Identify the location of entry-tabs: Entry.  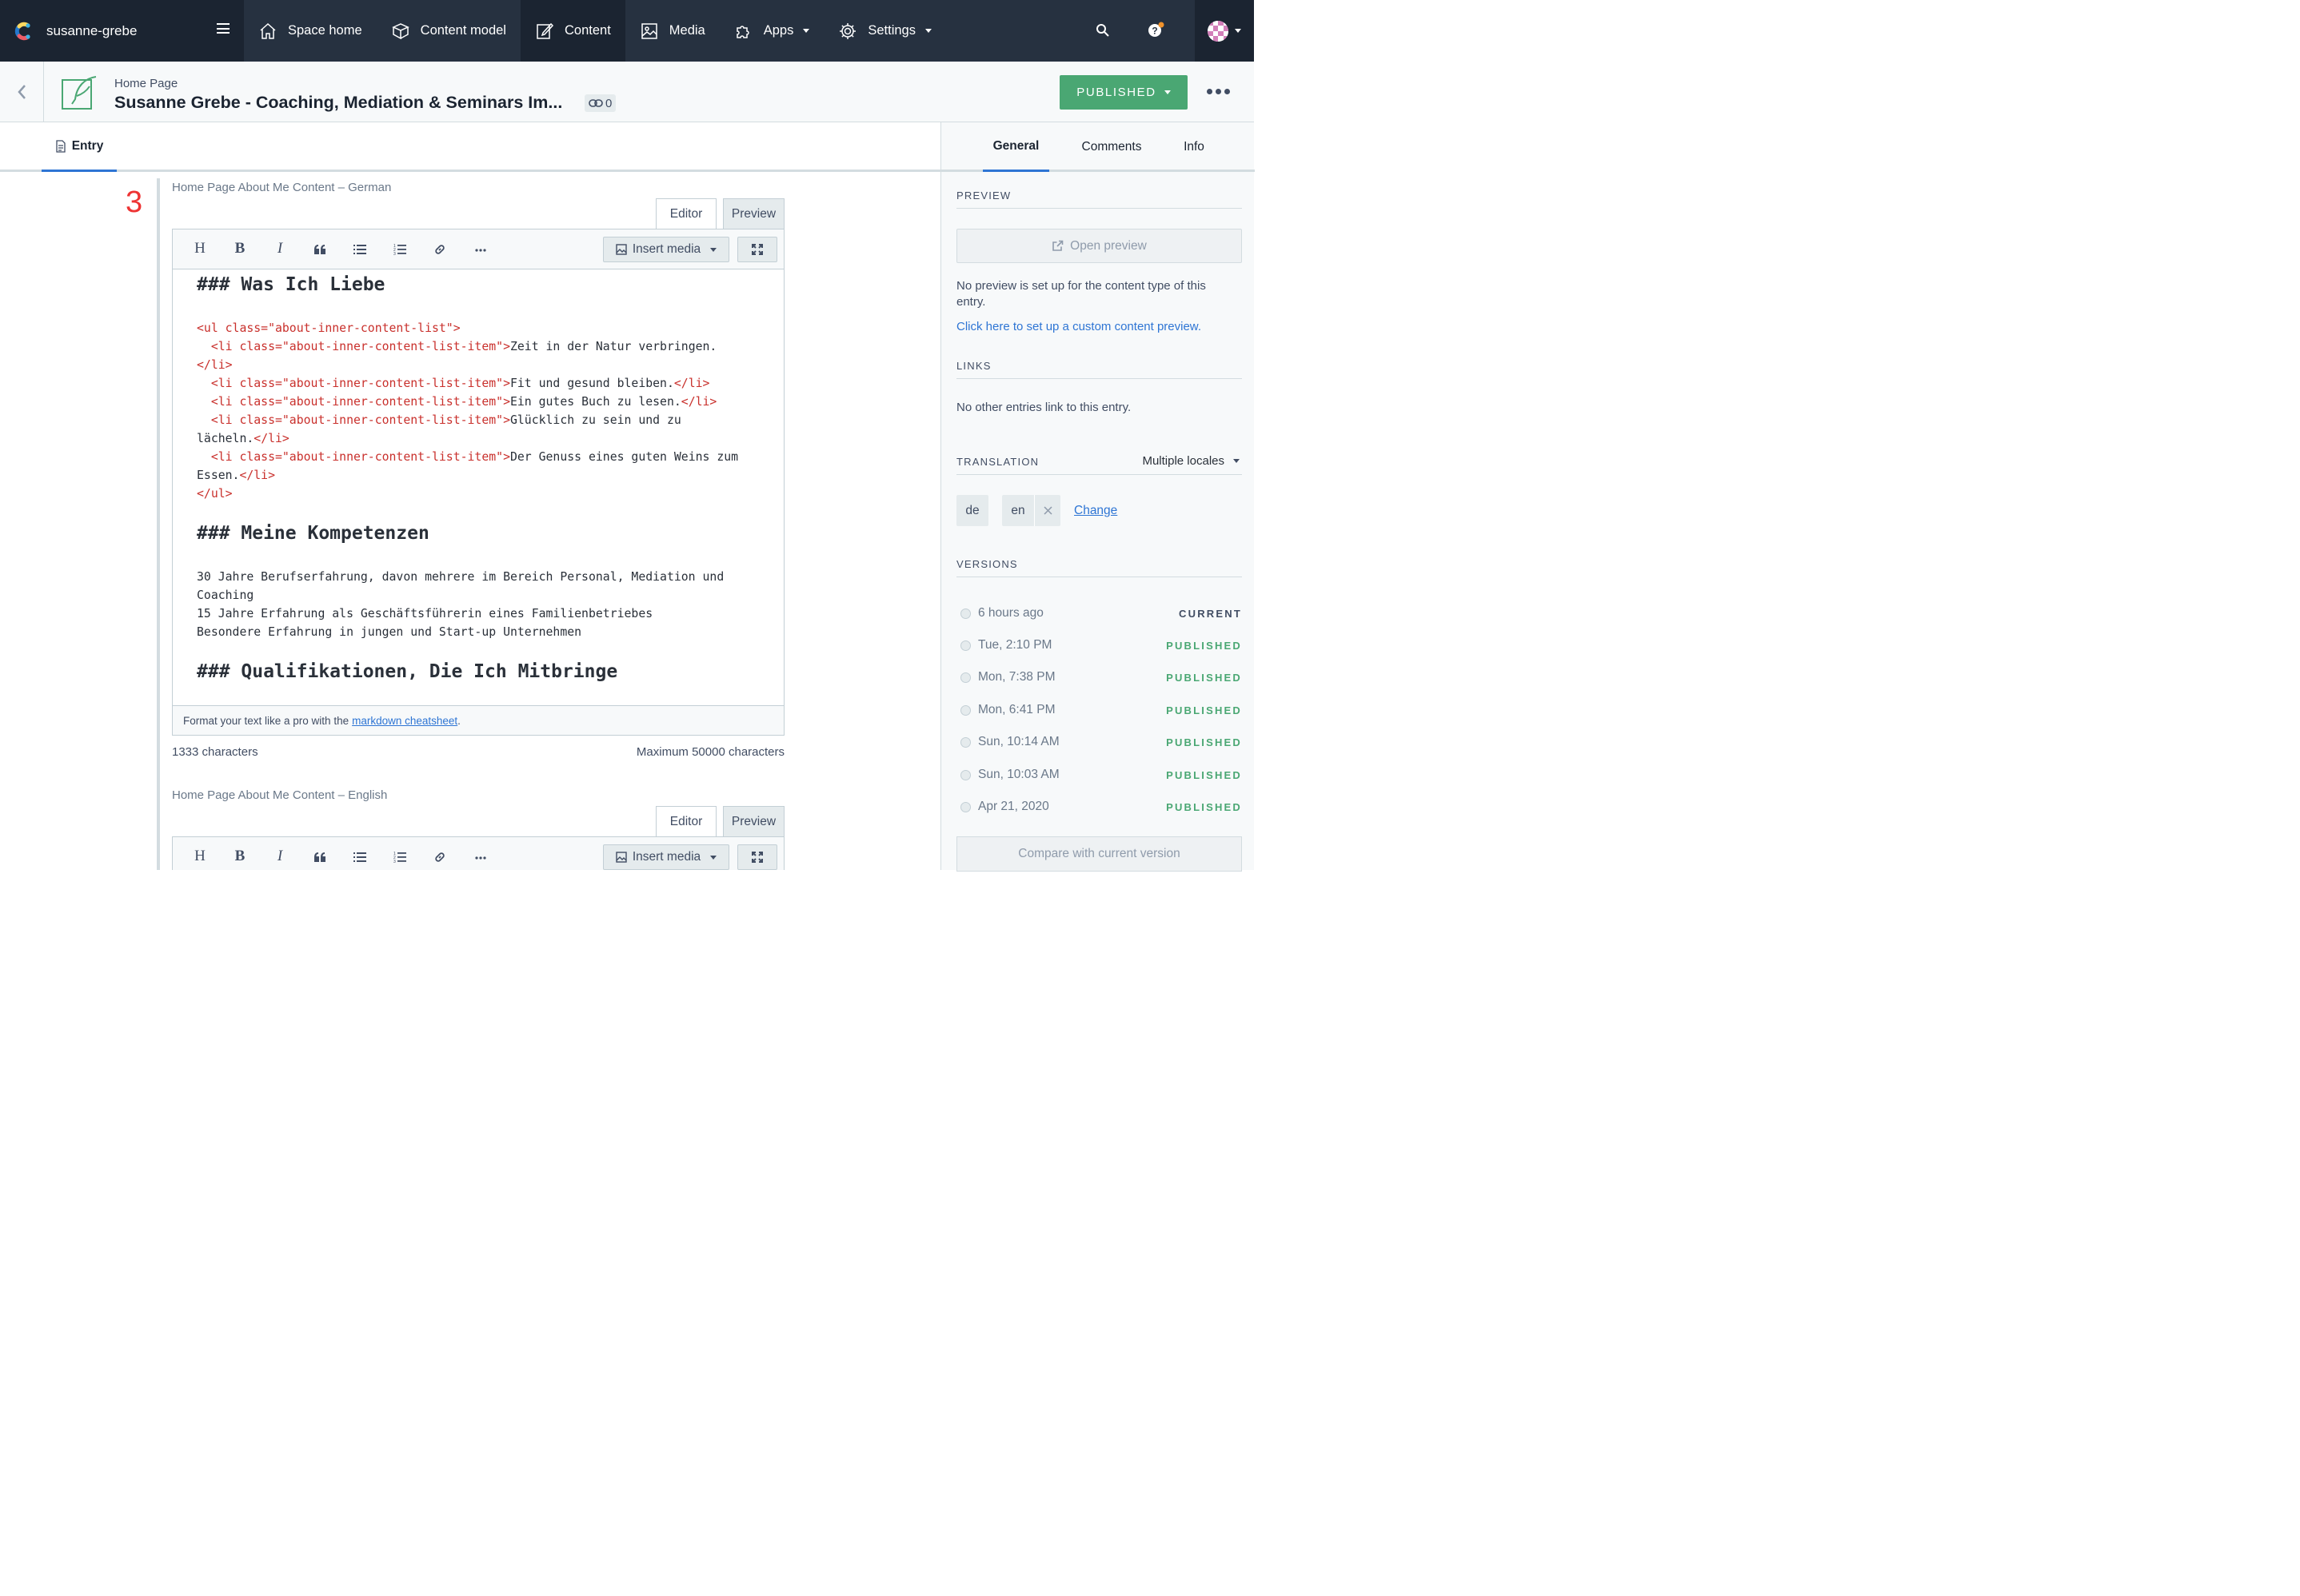
(470, 147).